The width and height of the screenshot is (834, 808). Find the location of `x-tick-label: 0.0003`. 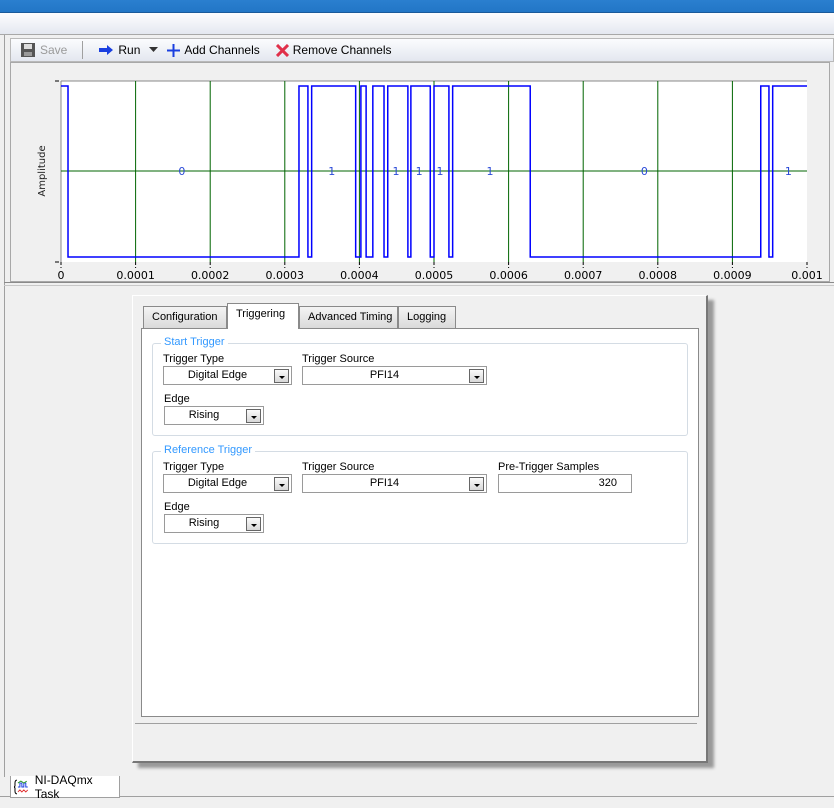

x-tick-label: 0.0003 is located at coordinates (285, 275).